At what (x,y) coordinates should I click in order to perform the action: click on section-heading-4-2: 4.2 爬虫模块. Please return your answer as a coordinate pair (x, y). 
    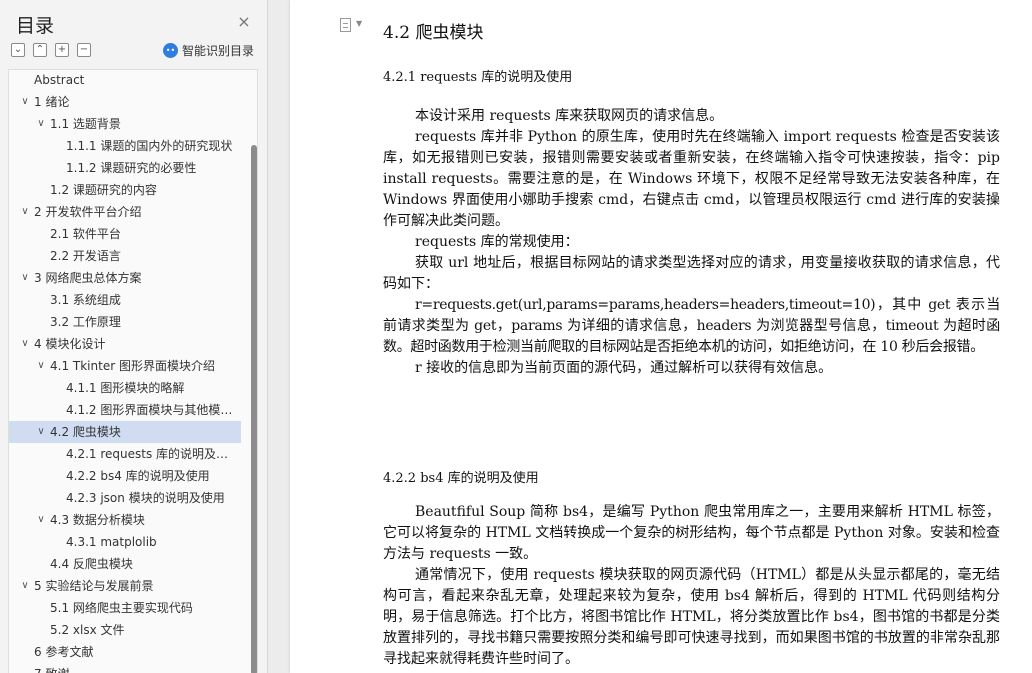
    Looking at the image, I should click on (433, 33).